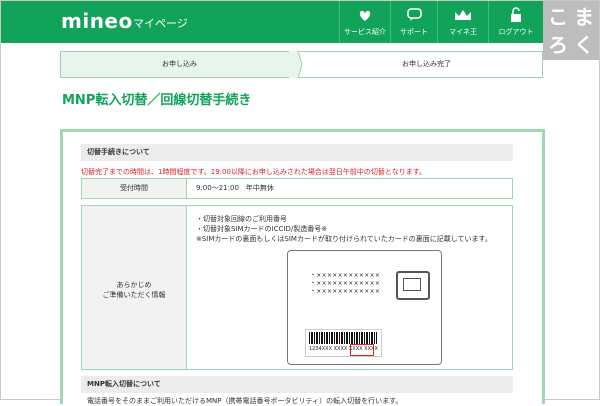  What do you see at coordinates (97, 21) in the screenshot?
I see `mineo-logo: mineo` at bounding box center [97, 21].